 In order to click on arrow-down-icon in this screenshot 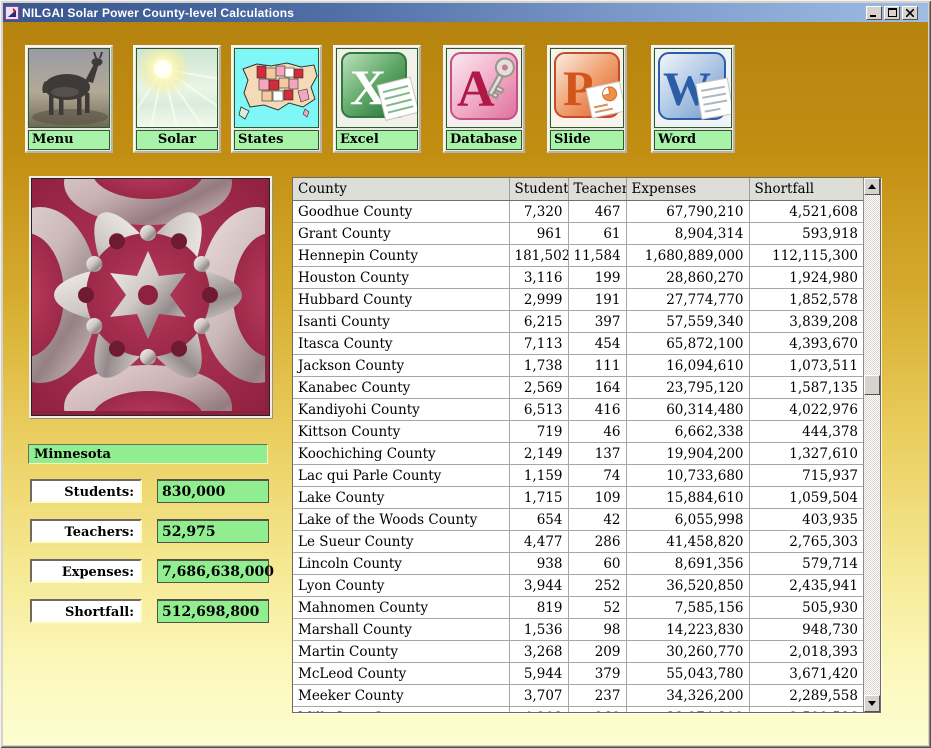, I will do `click(872, 703)`.